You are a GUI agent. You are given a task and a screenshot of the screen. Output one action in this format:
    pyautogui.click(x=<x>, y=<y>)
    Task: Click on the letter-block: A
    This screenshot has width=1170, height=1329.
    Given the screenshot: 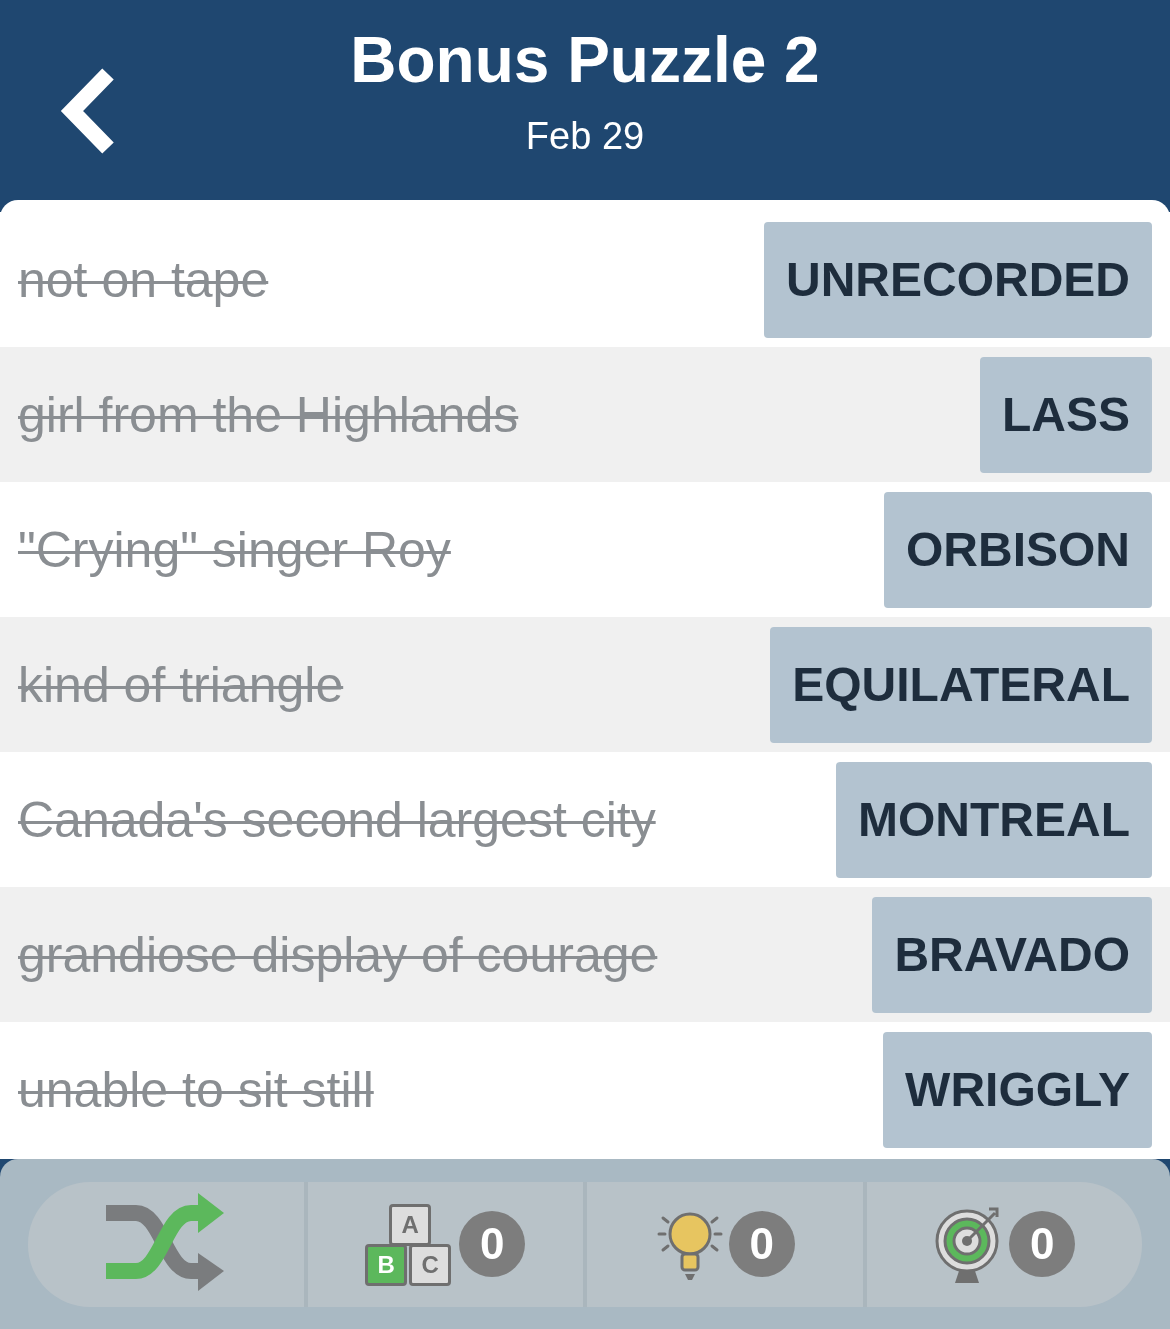 What is the action you would take?
    pyautogui.click(x=410, y=1225)
    